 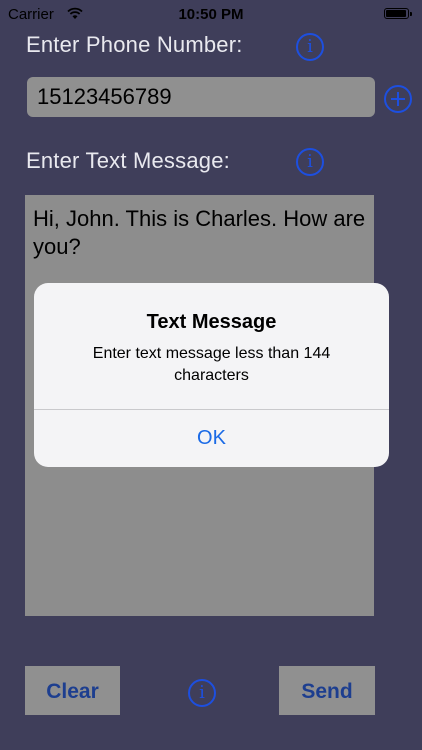 I want to click on alert-ok-button: OK, so click(x=211, y=438).